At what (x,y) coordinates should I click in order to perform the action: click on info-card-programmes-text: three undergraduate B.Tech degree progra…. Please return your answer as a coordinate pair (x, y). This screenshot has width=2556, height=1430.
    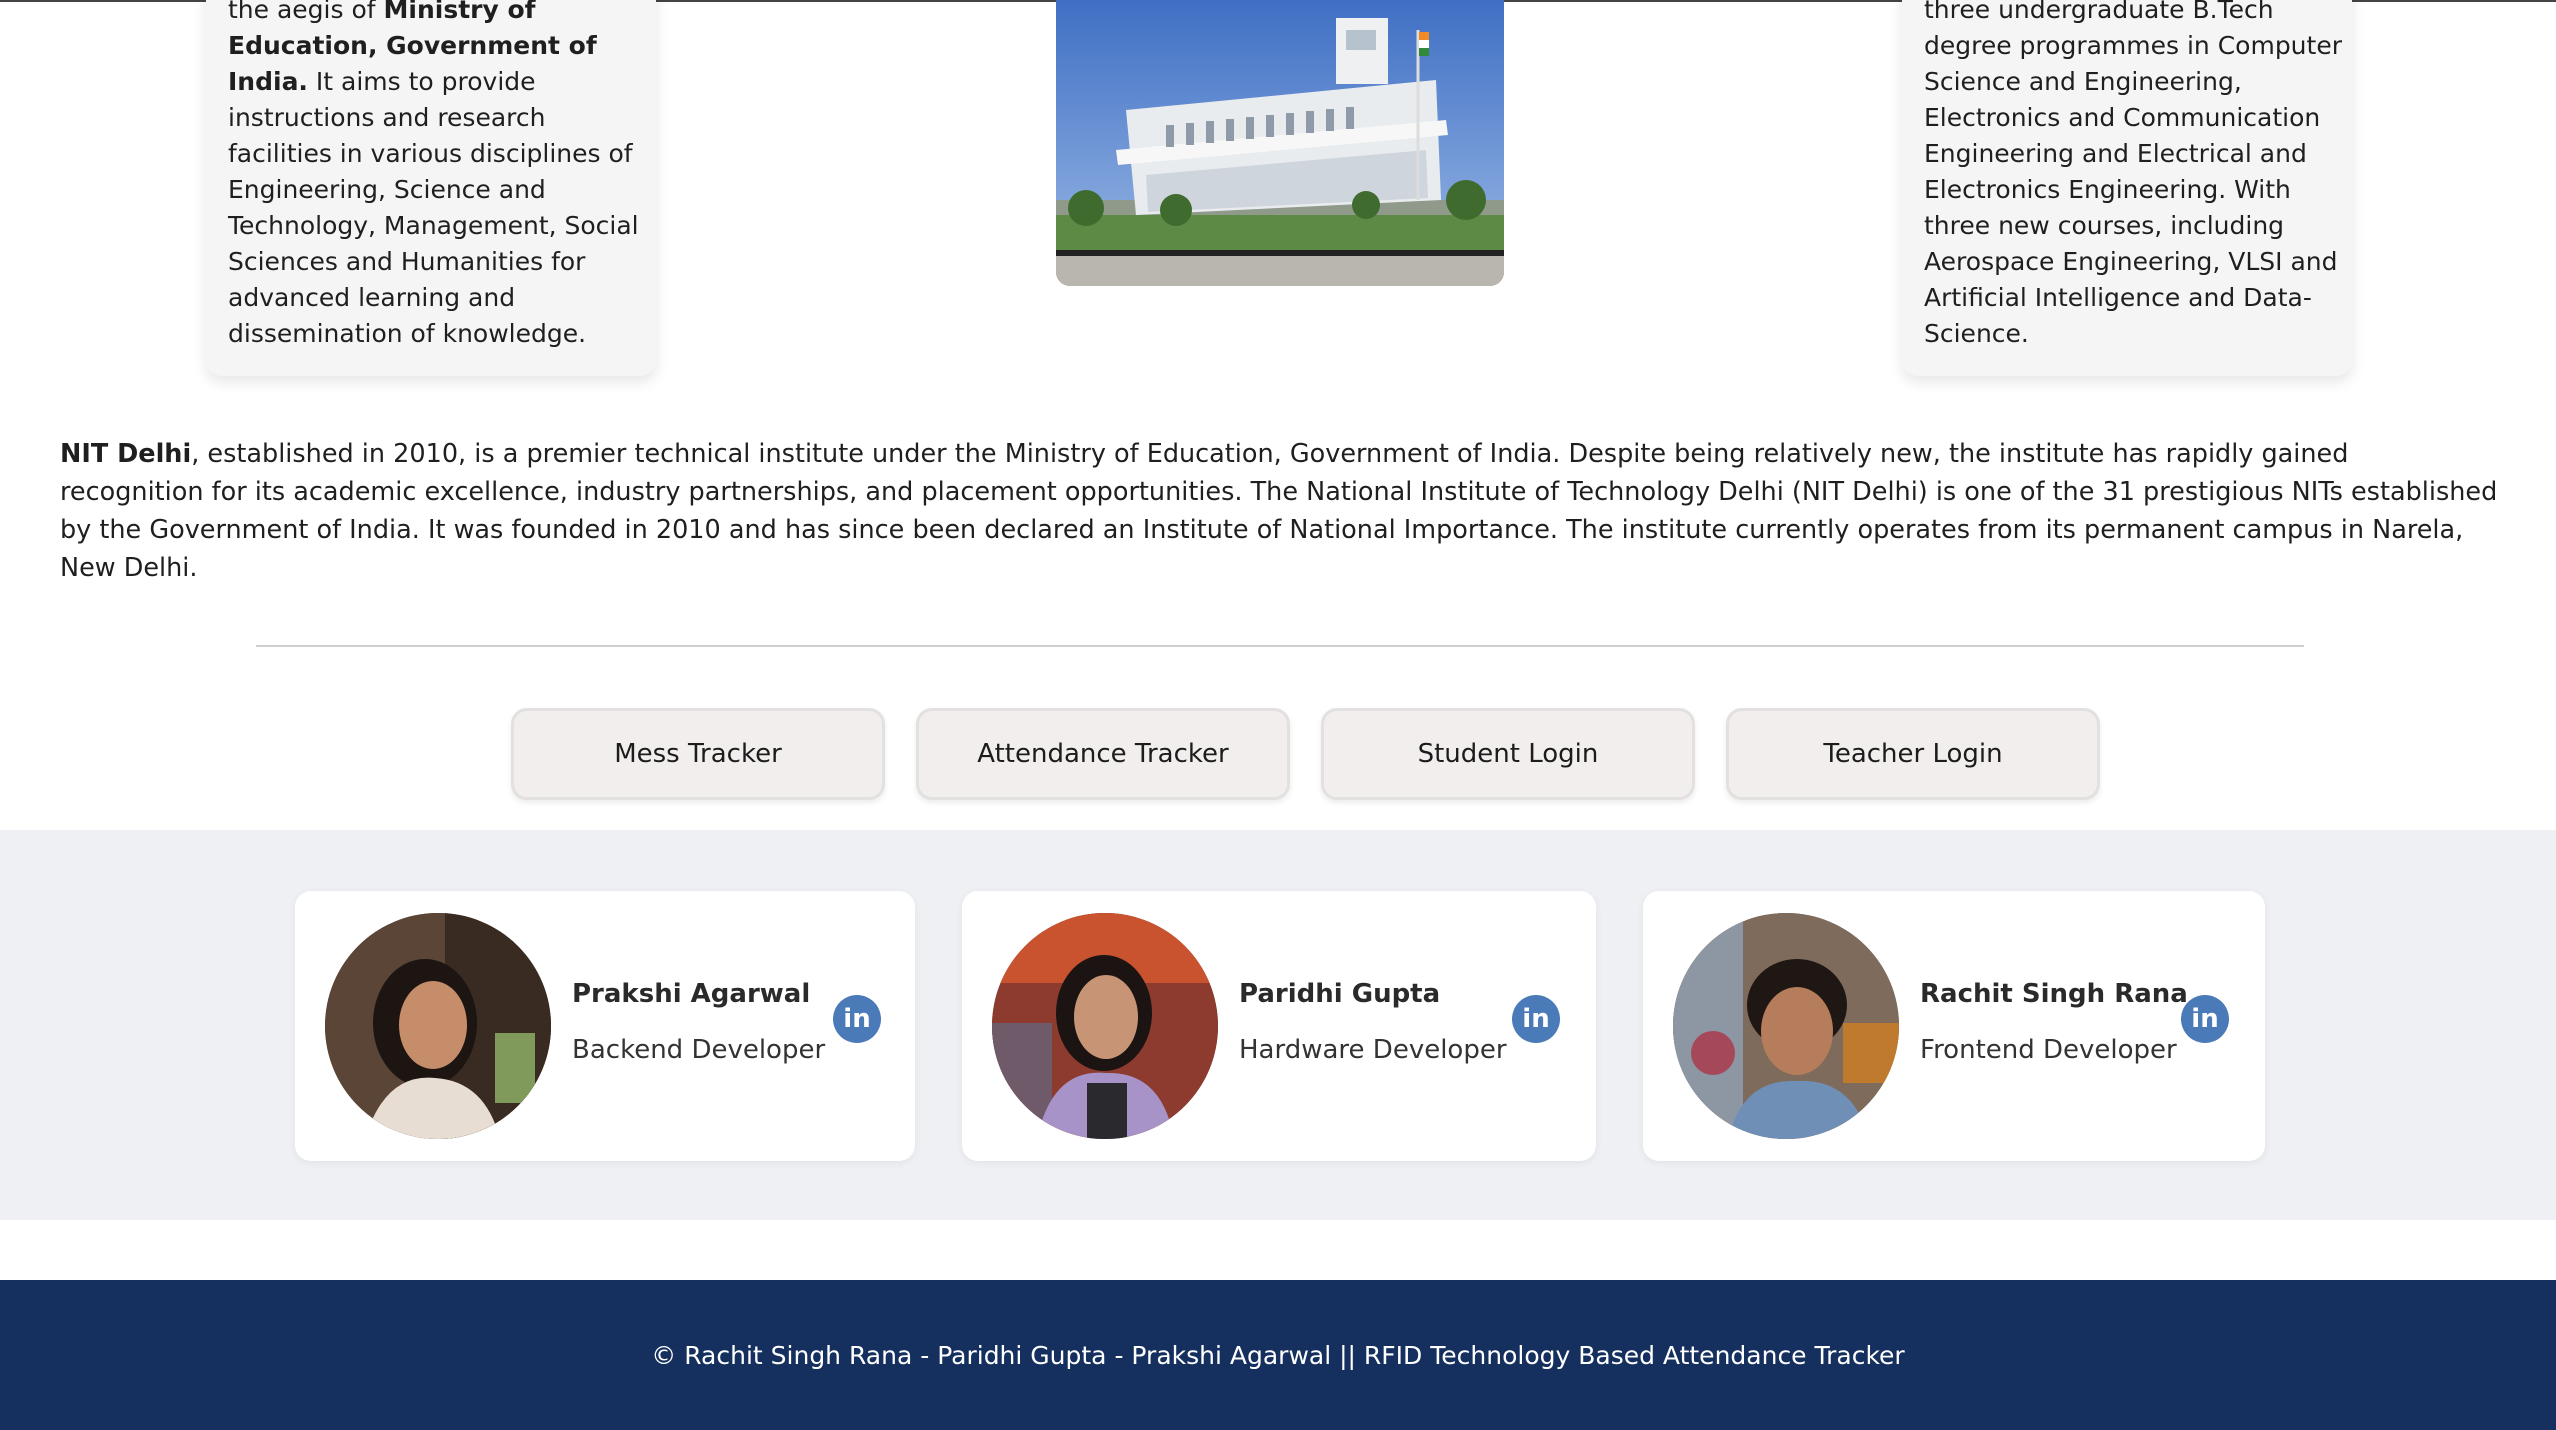
    Looking at the image, I should click on (2133, 174).